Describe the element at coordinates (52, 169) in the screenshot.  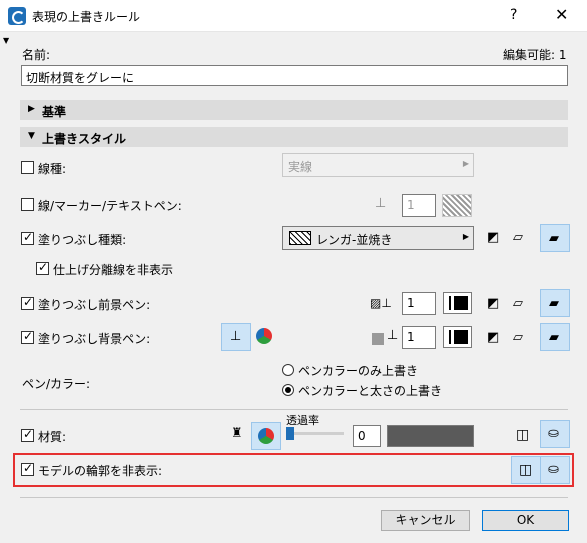
I see `line-type-label: 線種:` at that location.